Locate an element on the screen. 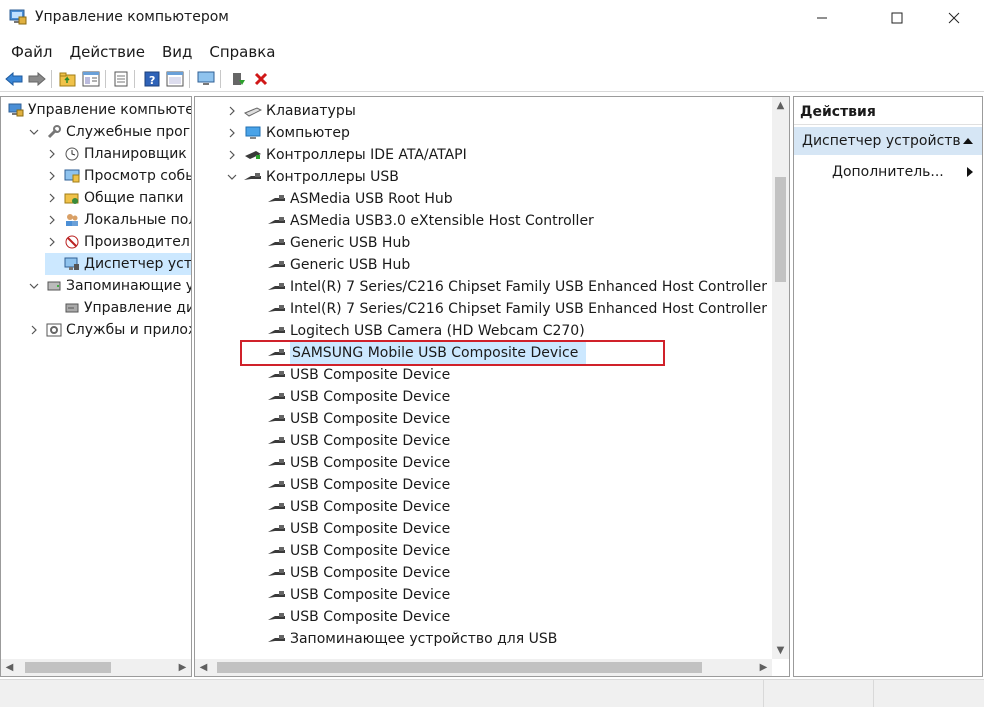 This screenshot has width=984, height=707. back-icon is located at coordinates (14, 79).